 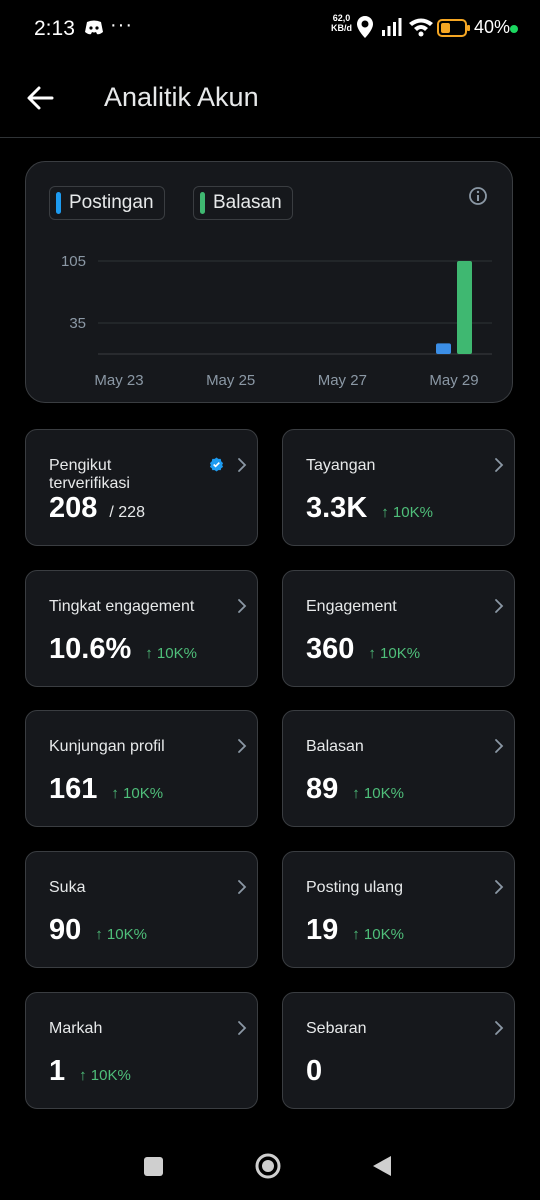 I want to click on x-tick-label: May 25, so click(x=230, y=380).